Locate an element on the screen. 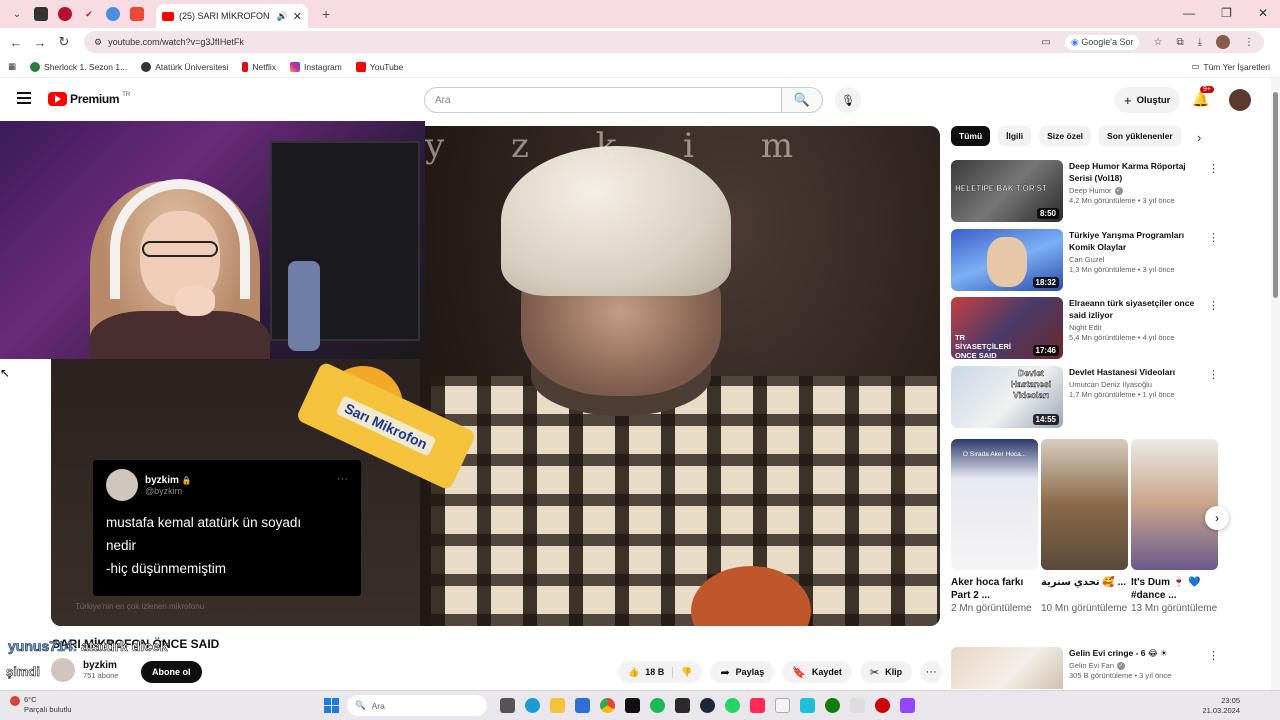  video-thumbnail: Devlet Hastanesi Videoları 14:55 is located at coordinates (1007, 397).